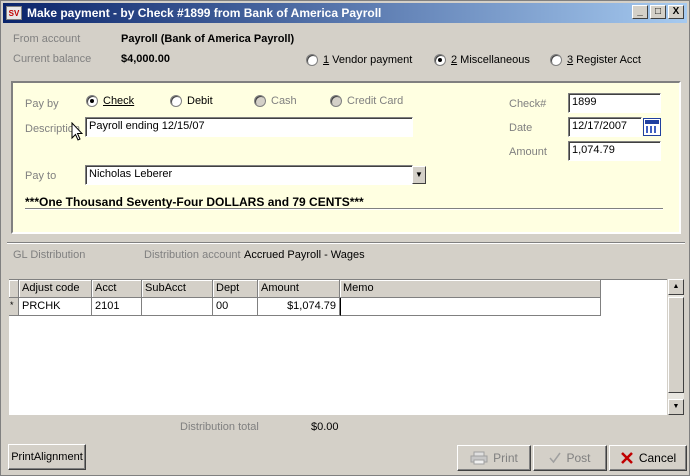 The width and height of the screenshot is (690, 476). I want to click on pay-by-credit-card-radio: Credit Card, so click(366, 101).